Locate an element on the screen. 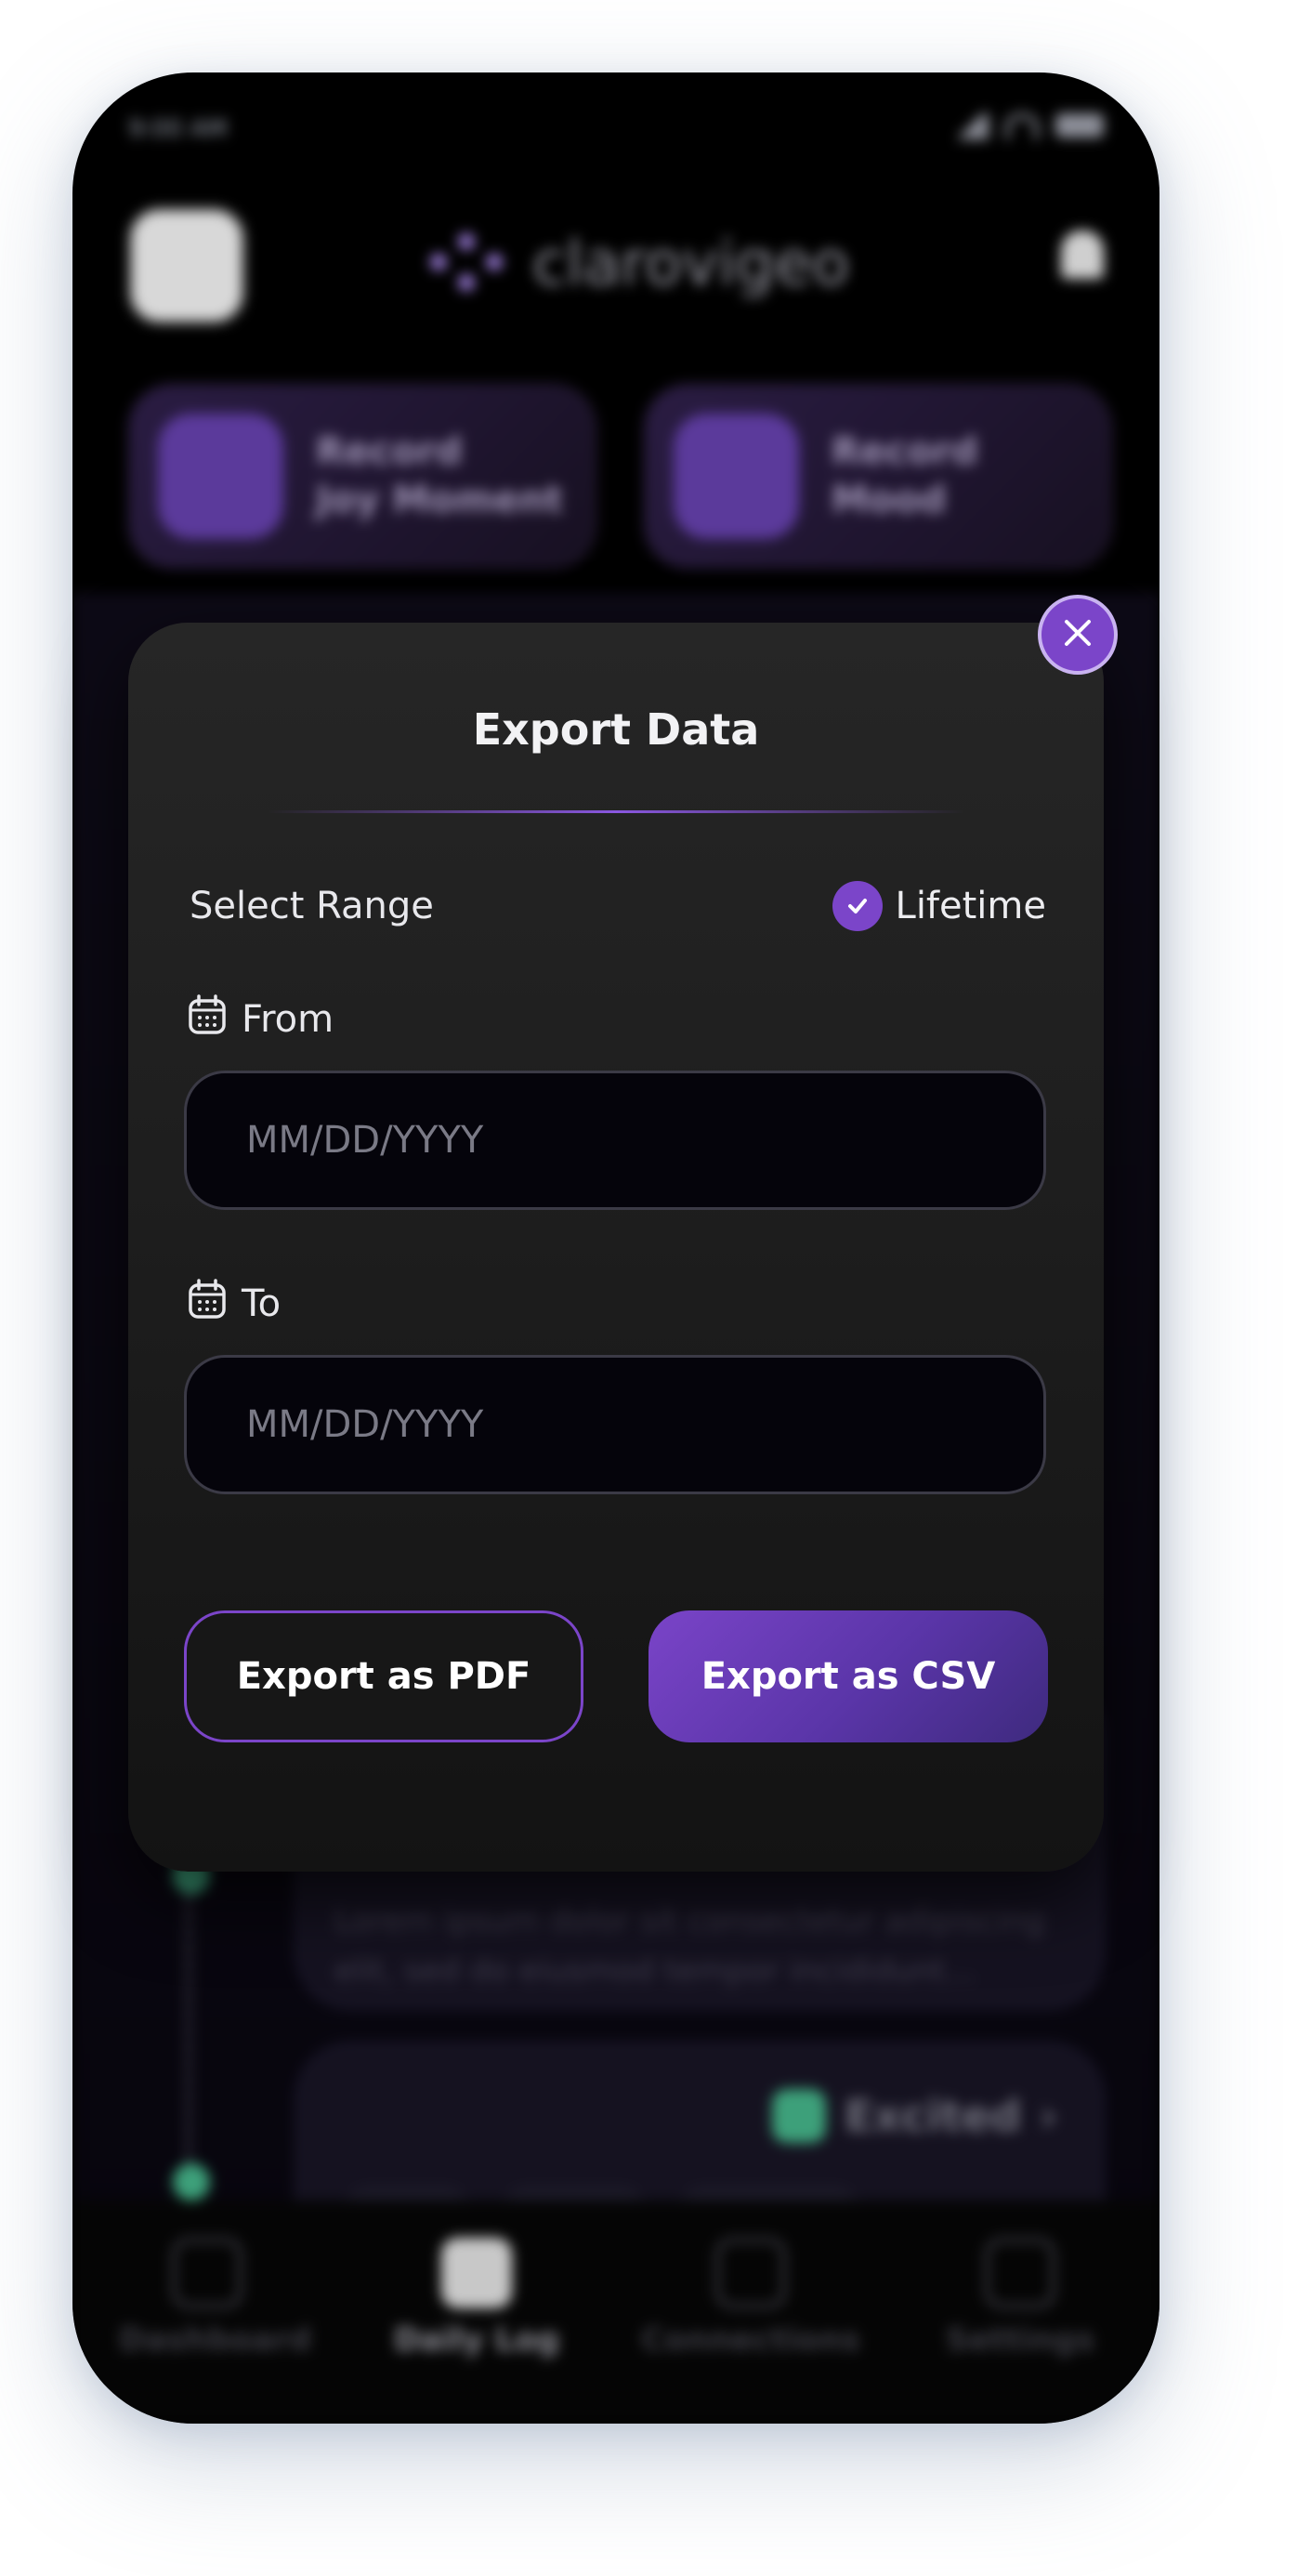 The width and height of the screenshot is (1310, 2576). select-range-label: Select Range is located at coordinates (312, 906).